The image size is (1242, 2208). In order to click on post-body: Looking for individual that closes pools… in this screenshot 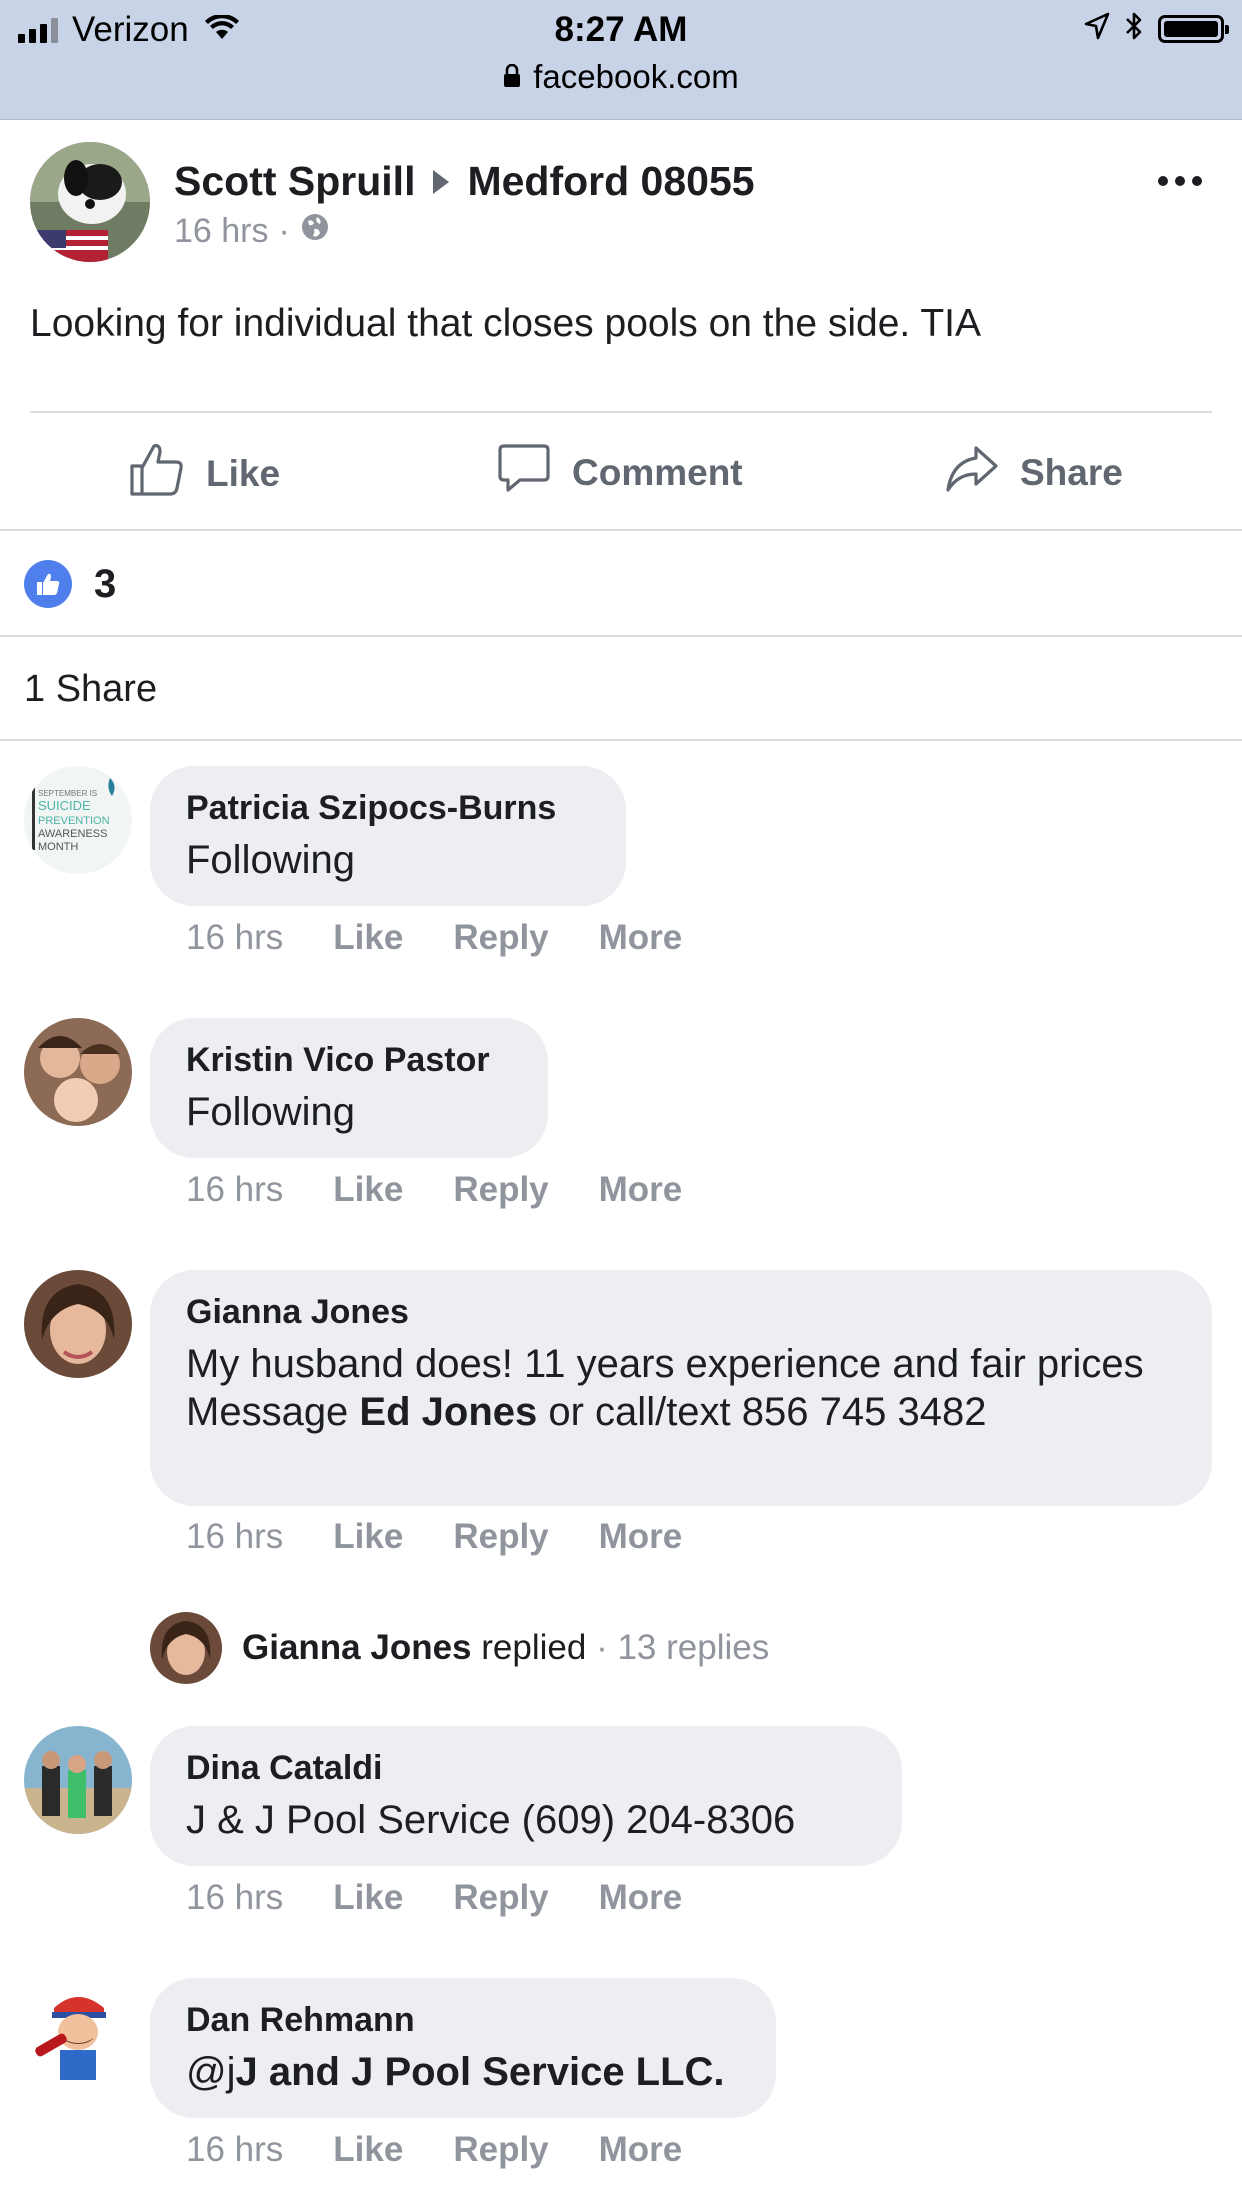, I will do `click(506, 323)`.